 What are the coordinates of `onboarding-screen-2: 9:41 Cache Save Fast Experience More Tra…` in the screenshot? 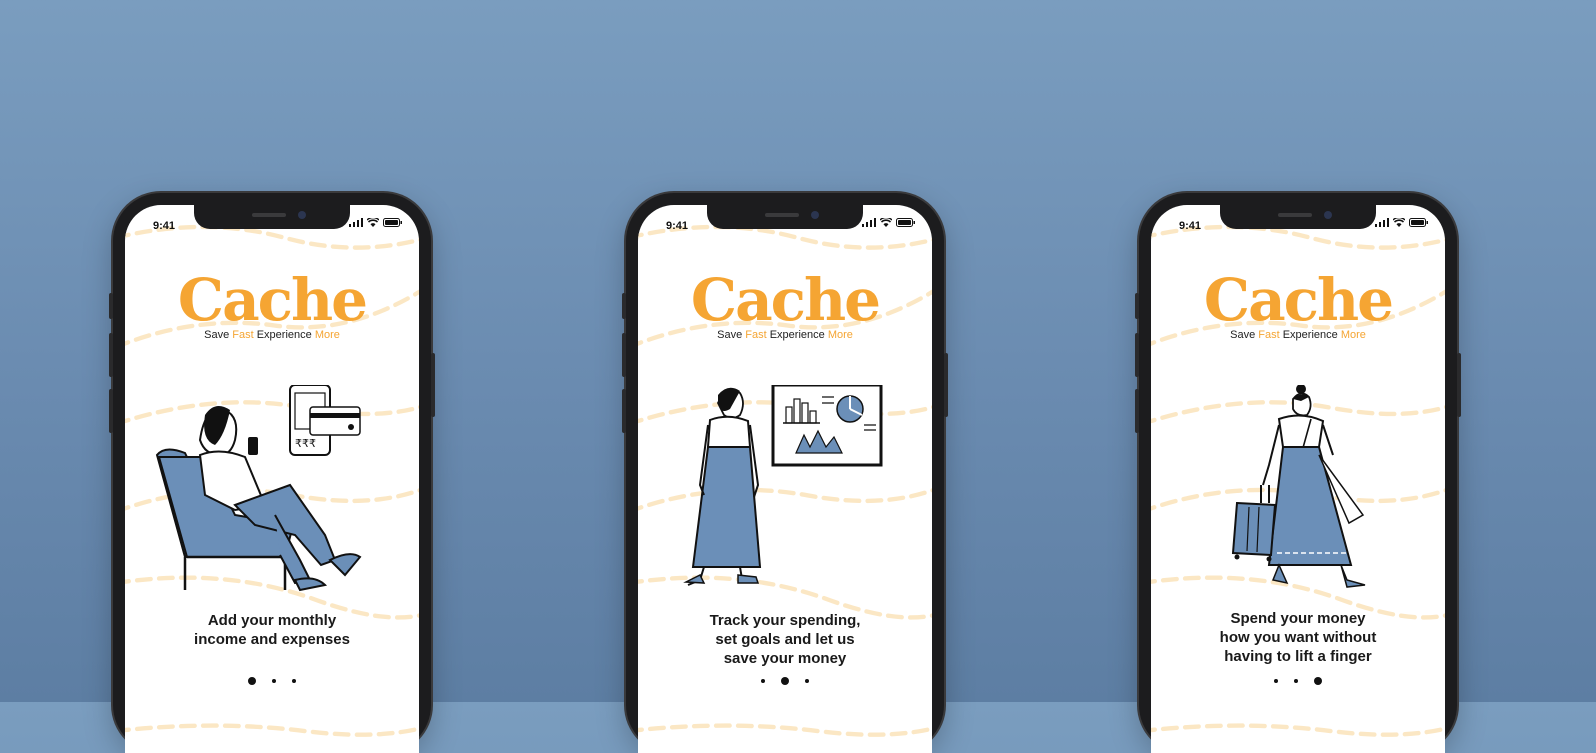 It's located at (785, 479).